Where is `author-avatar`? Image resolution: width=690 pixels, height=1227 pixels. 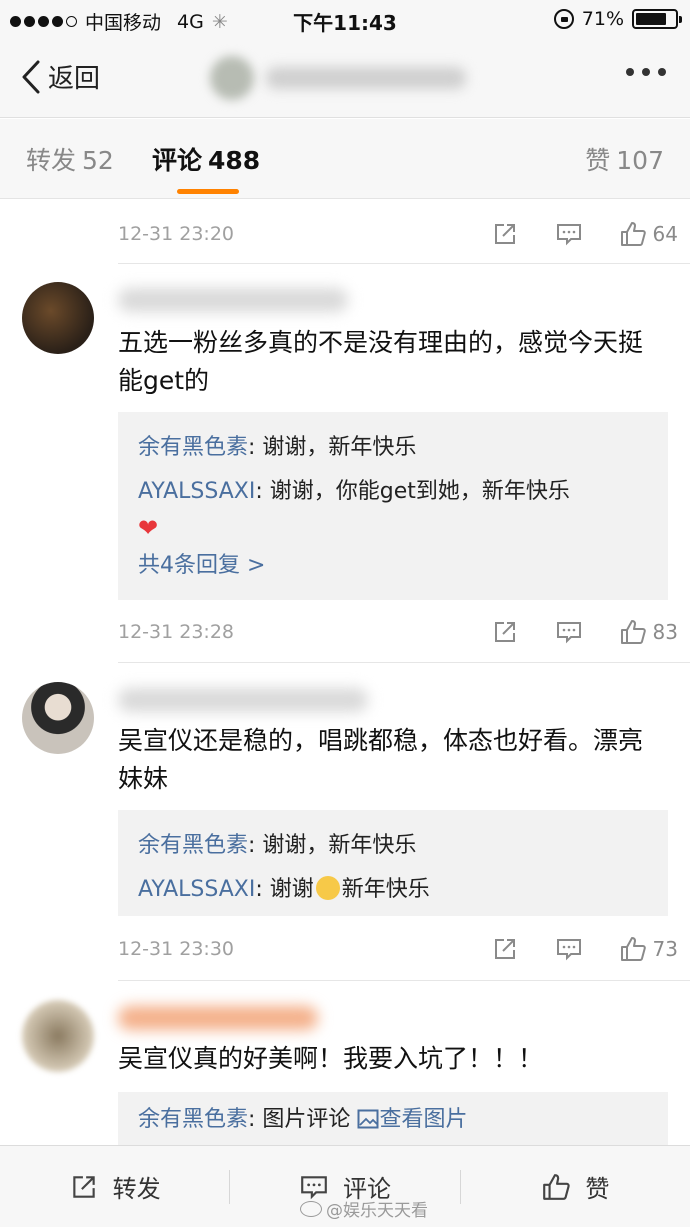 author-avatar is located at coordinates (232, 78).